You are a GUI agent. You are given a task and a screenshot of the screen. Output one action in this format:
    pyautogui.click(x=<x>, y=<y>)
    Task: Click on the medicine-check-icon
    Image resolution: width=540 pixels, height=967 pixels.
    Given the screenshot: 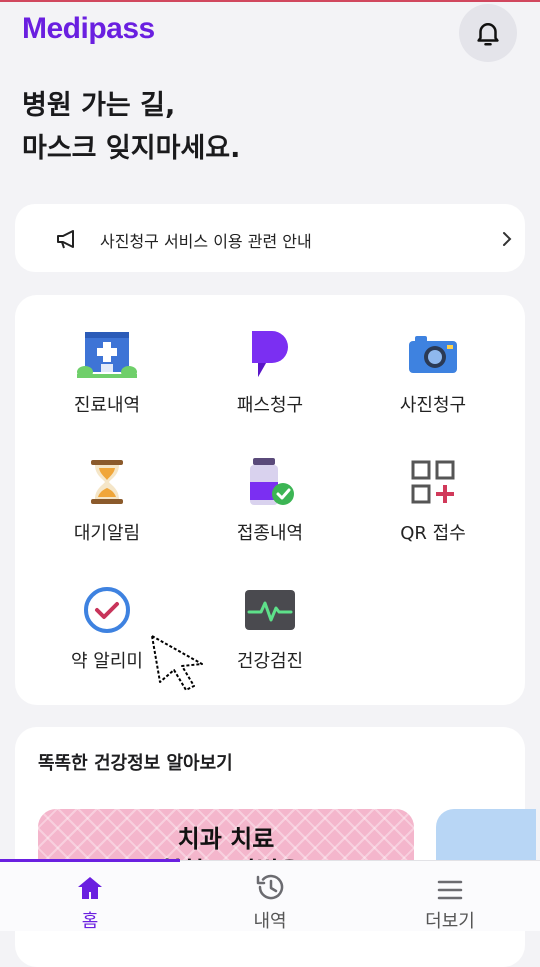 What is the action you would take?
    pyautogui.click(x=107, y=610)
    